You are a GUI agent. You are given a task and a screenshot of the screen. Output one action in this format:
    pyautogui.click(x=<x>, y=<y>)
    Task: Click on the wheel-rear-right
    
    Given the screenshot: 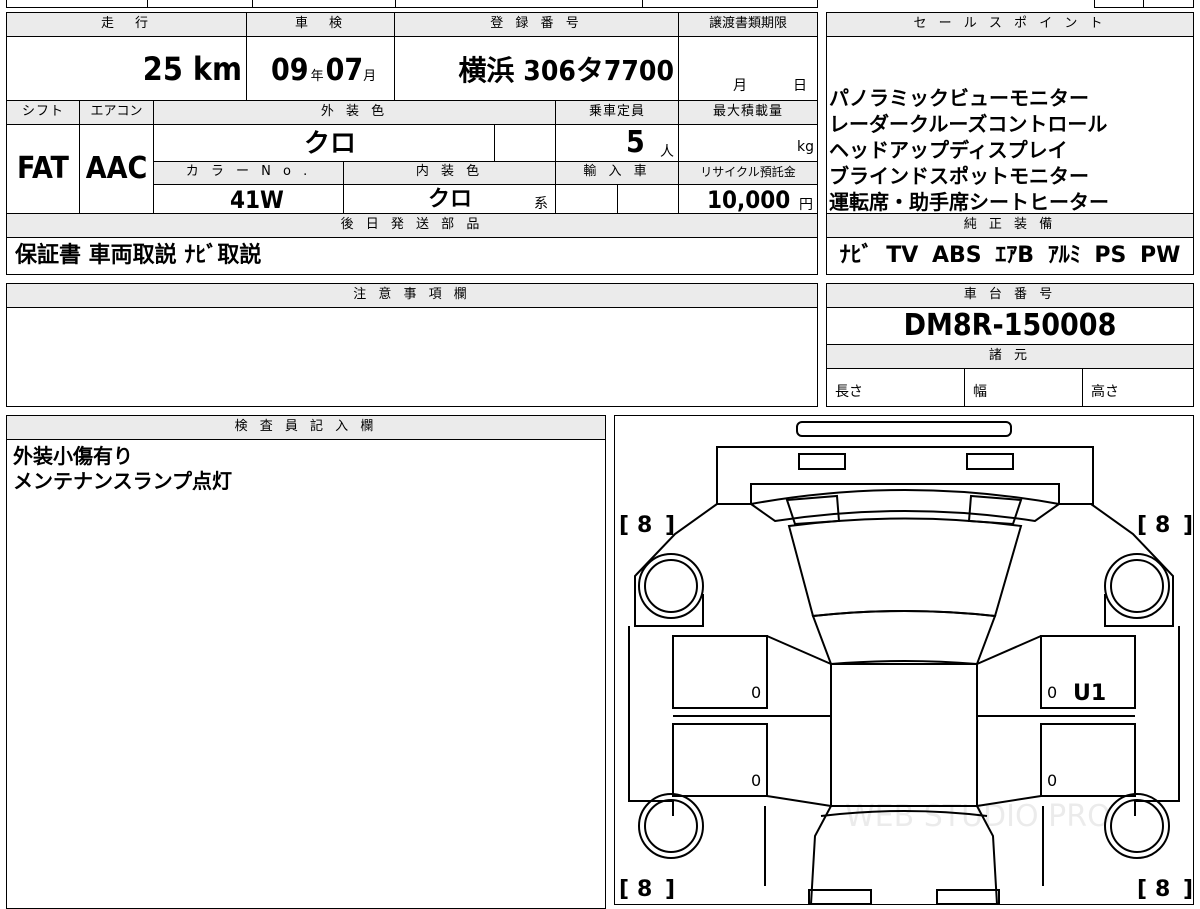 What is the action you would take?
    pyautogui.click(x=1137, y=826)
    